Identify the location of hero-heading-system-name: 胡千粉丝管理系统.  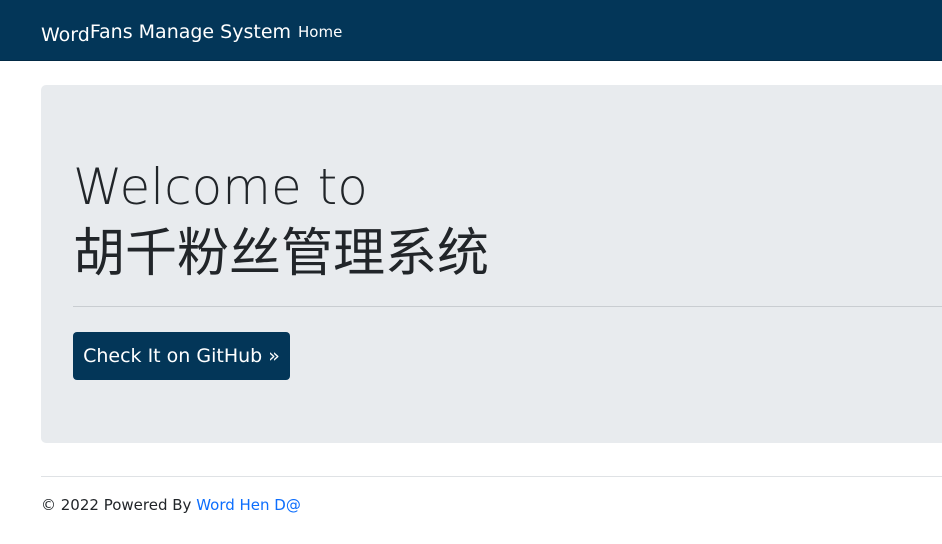
(281, 254).